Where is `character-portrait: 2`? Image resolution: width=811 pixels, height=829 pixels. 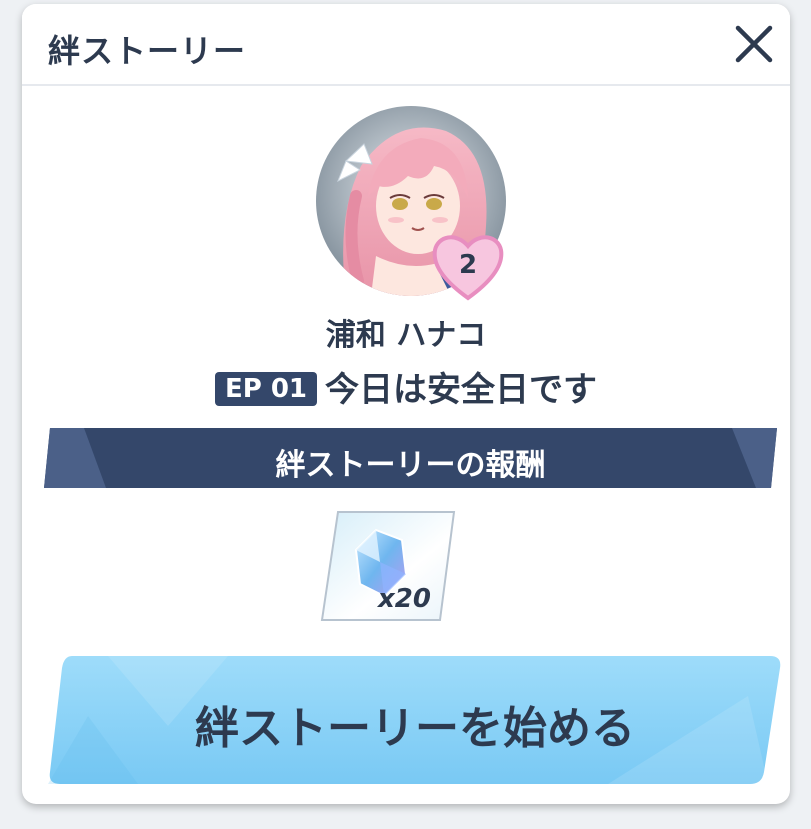 character-portrait: 2 is located at coordinates (411, 203).